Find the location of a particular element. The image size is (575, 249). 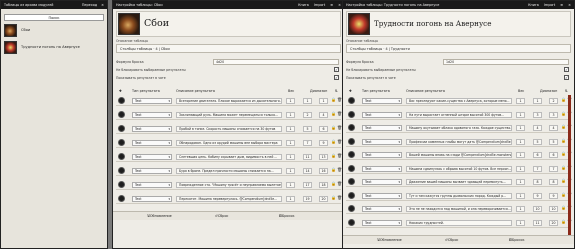

range-low-input: 9 is located at coordinates (537, 195).